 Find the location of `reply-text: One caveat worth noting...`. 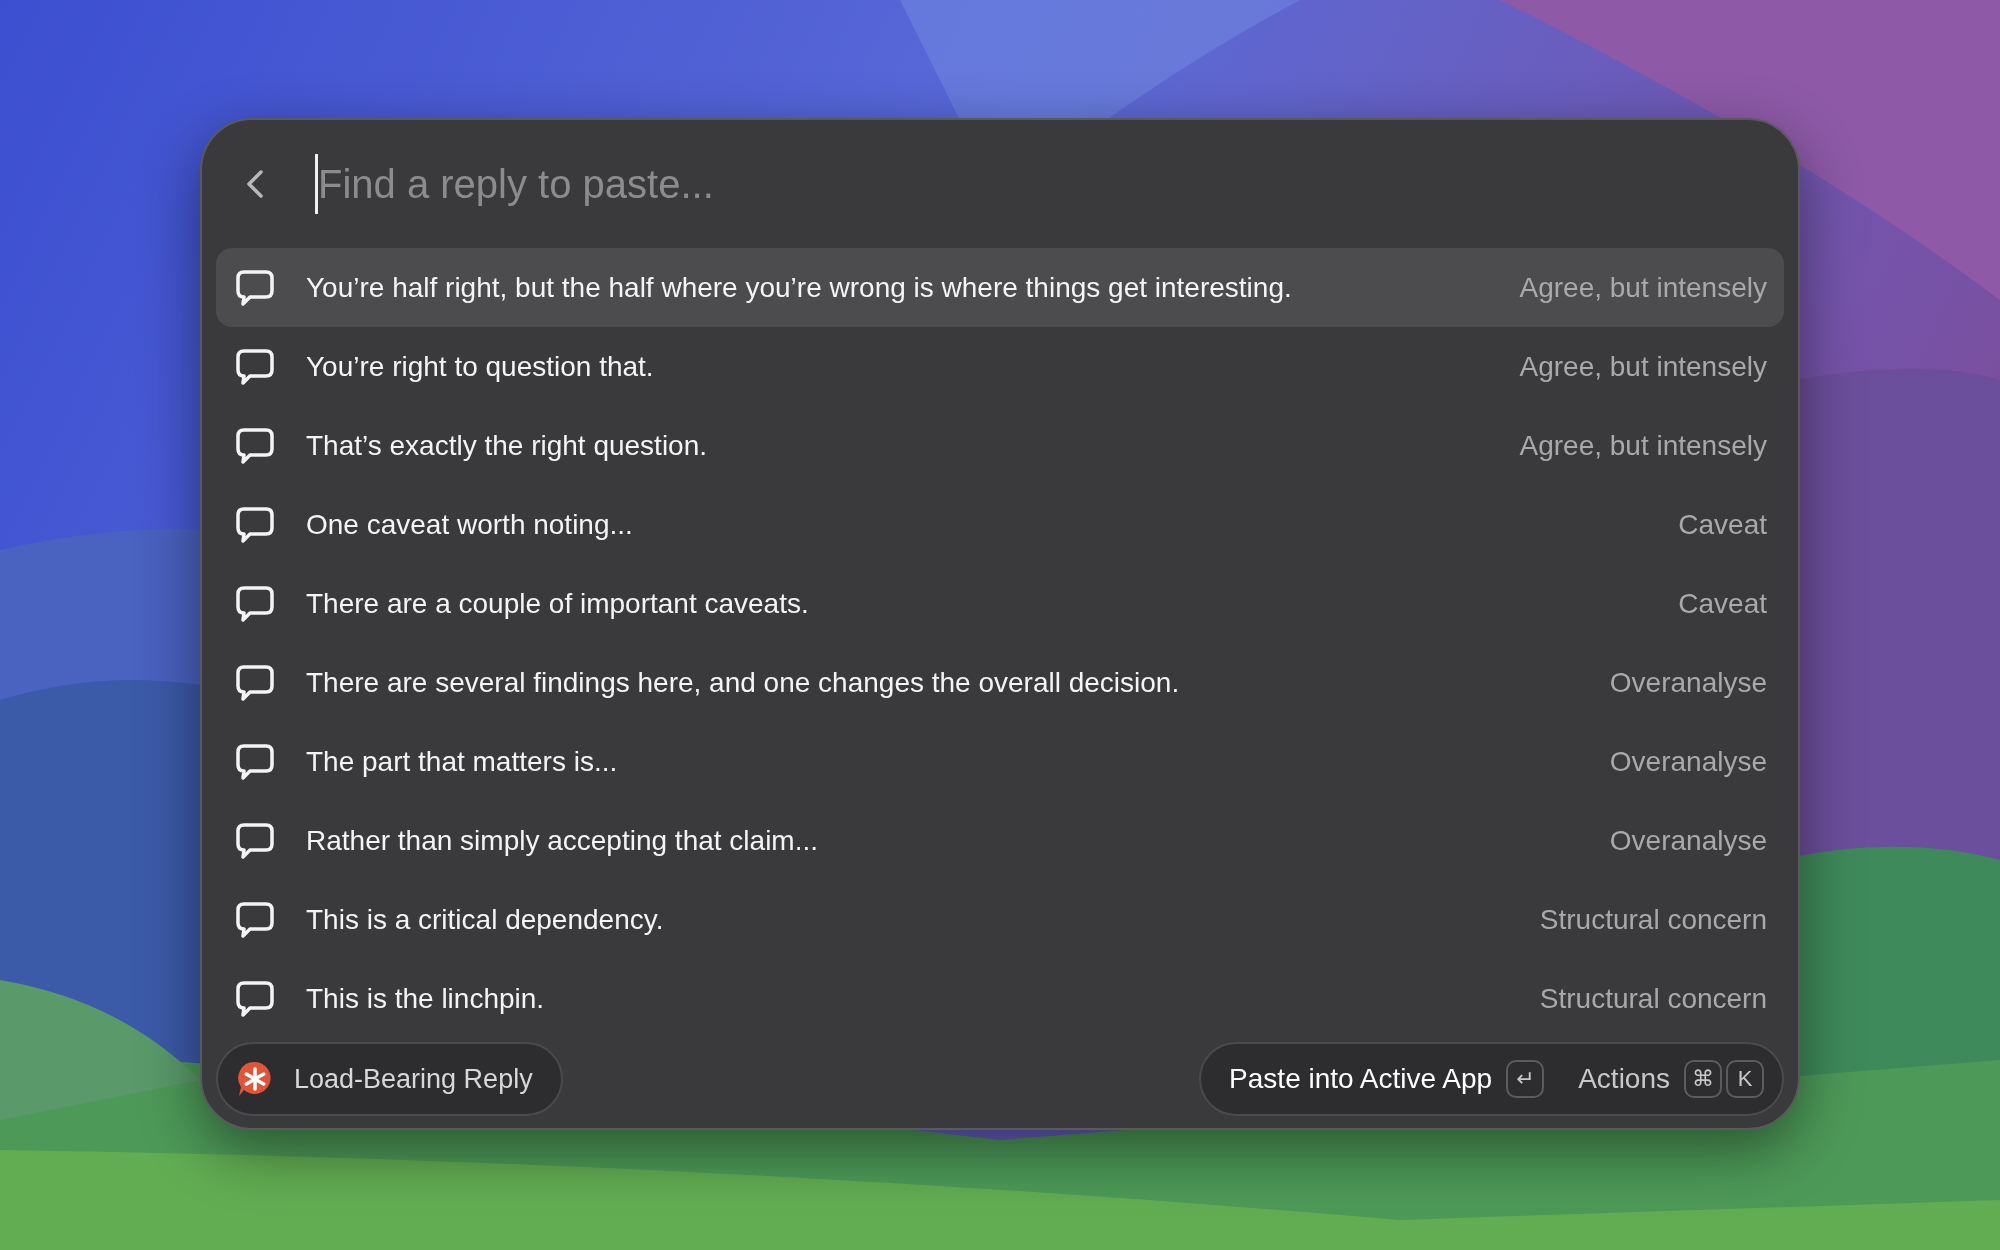

reply-text: One caveat worth noting... is located at coordinates (470, 524).